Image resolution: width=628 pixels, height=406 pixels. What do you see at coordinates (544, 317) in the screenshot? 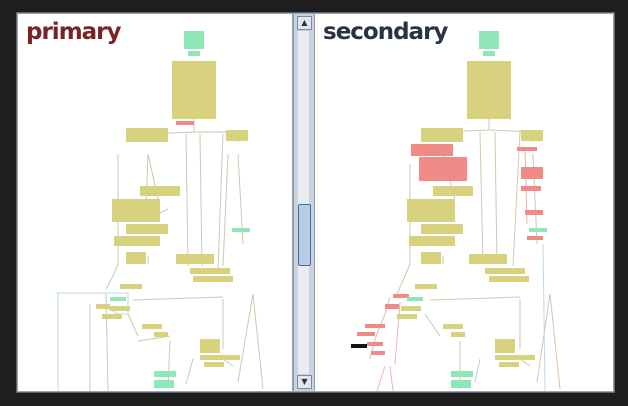
I see `secondary-highlight-edges` at bounding box center [544, 317].